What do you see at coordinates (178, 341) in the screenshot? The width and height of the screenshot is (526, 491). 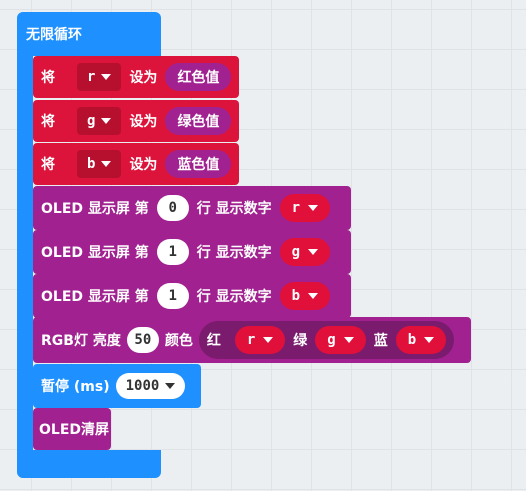 I see `color-label: 颜色` at bounding box center [178, 341].